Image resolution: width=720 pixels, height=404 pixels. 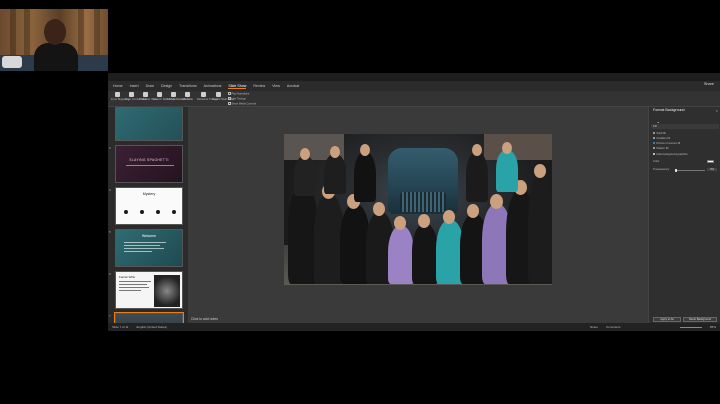 What do you see at coordinates (667, 319) in the screenshot?
I see `apply-to-all-button: Apply to All` at bounding box center [667, 319].